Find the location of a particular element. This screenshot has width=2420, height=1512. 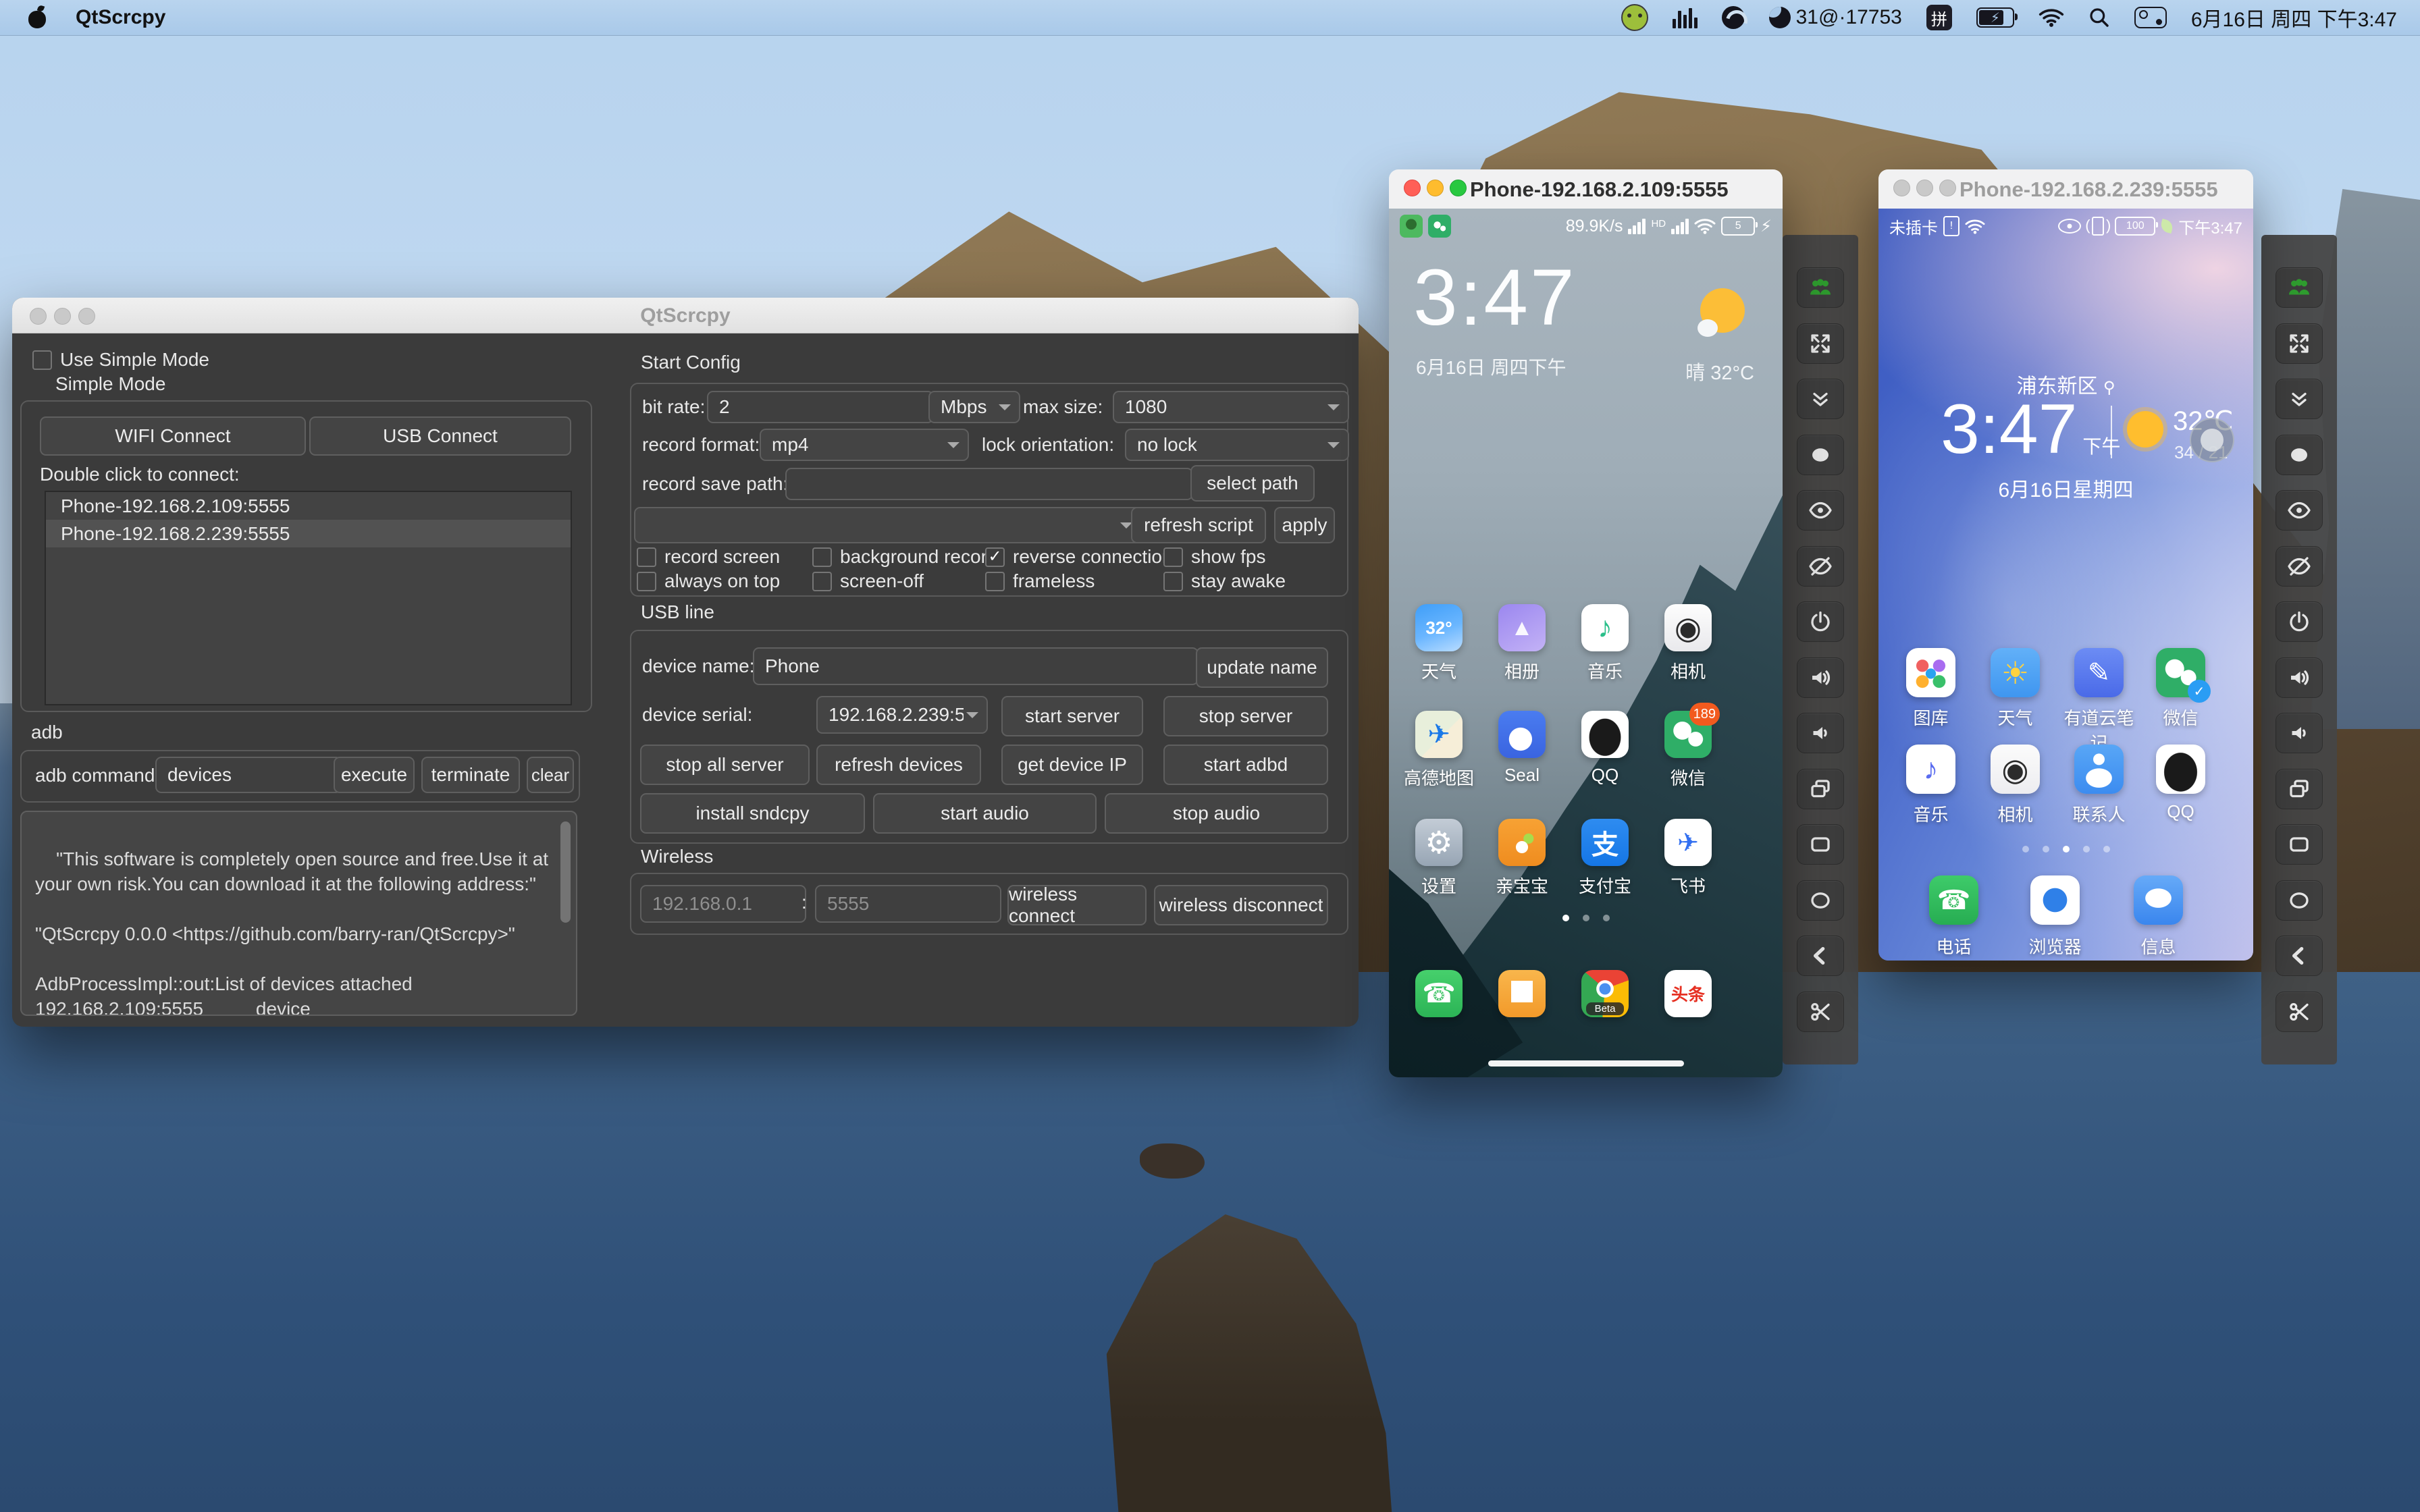

get-device-ip-button: get device IP is located at coordinates (1072, 765).